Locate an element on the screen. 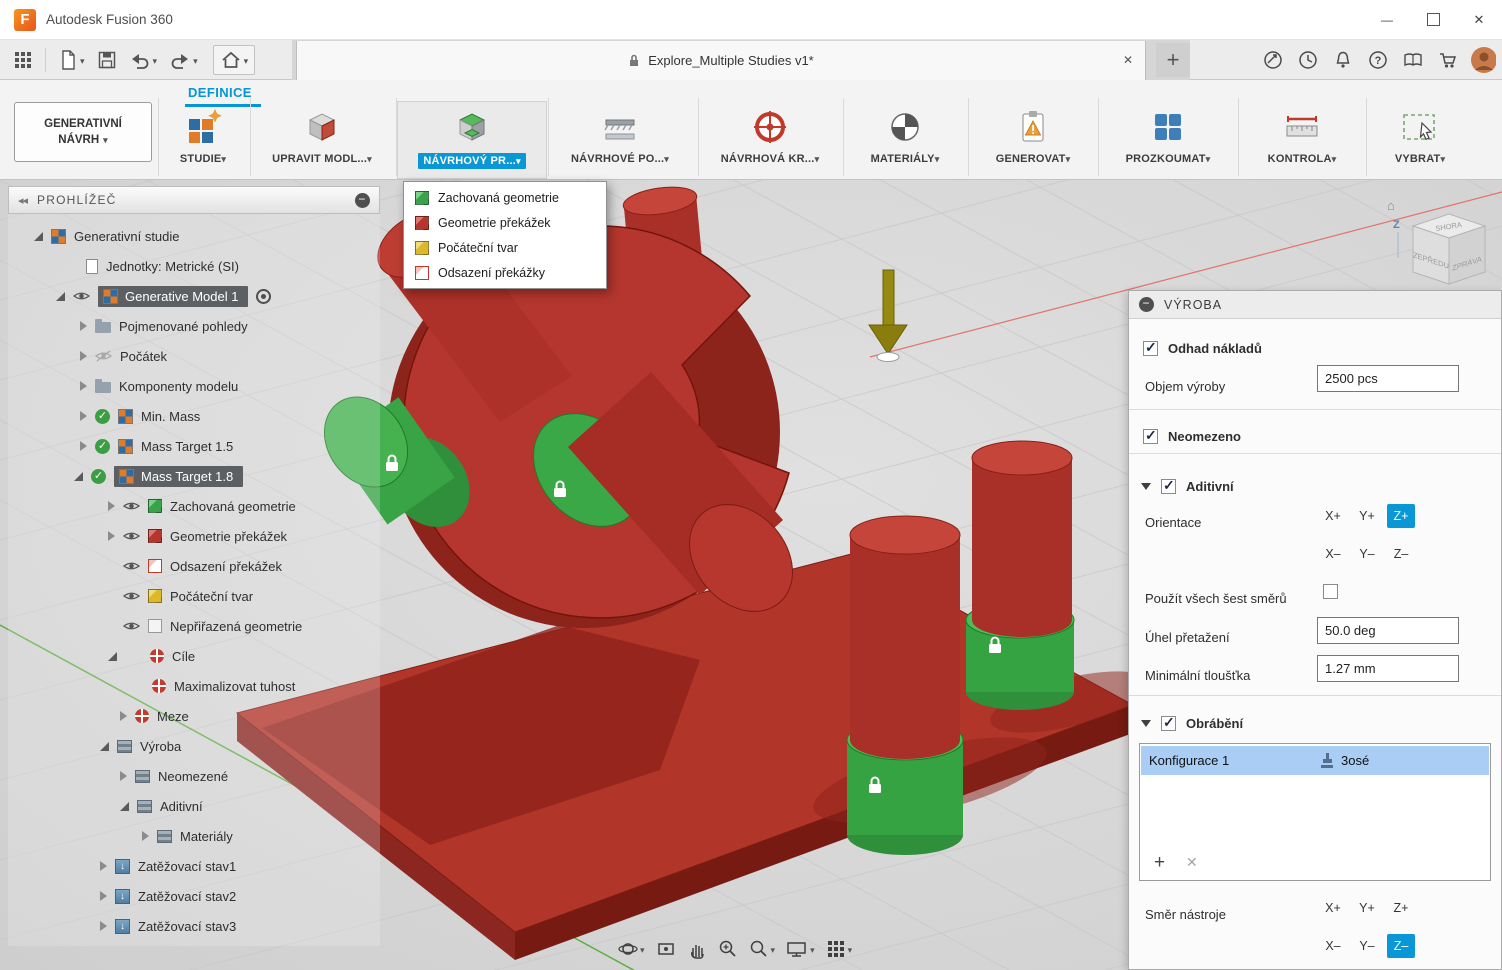  tree-item-pocatecni-tvar: Počáteční tvar is located at coordinates (194, 596).